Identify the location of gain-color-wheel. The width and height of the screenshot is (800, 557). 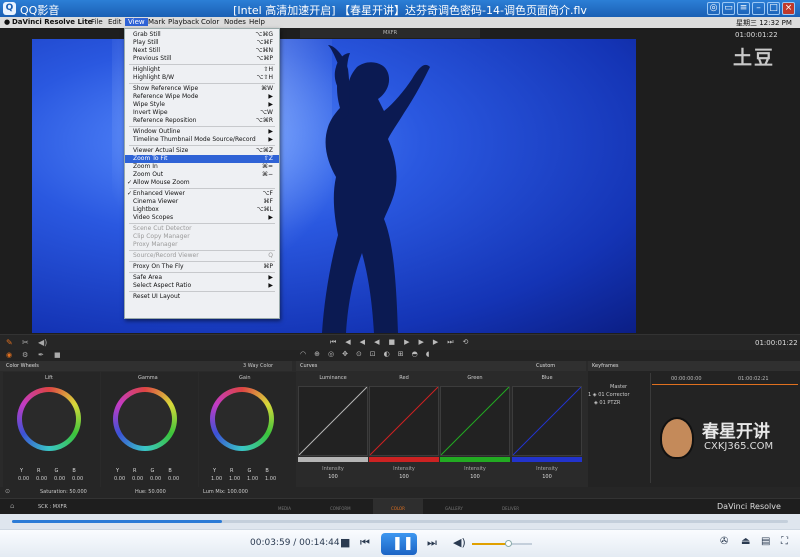
(242, 419).